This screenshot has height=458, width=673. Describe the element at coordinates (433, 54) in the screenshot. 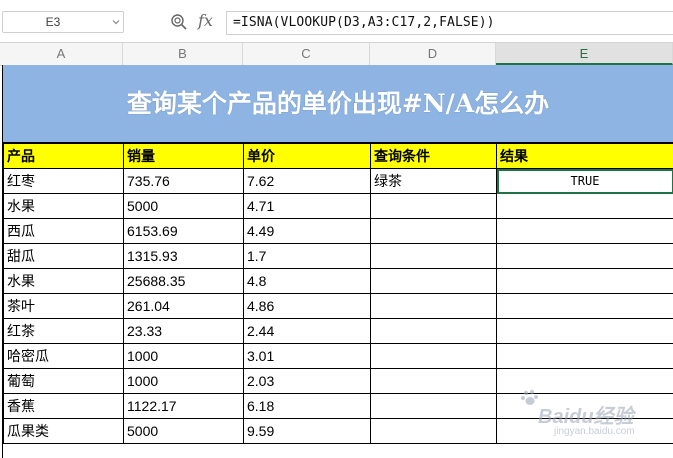

I see `column-header-d: D` at that location.